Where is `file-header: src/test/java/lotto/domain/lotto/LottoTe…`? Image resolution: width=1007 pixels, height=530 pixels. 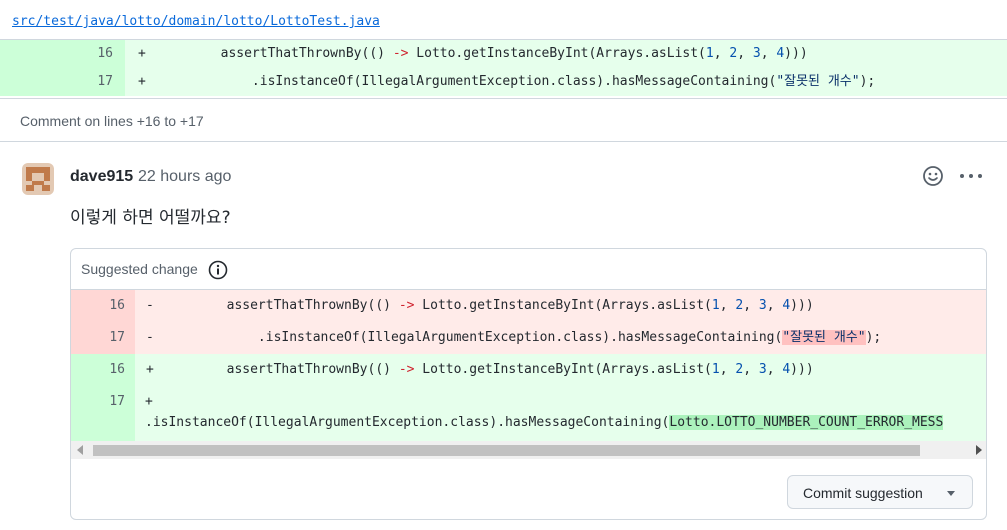 file-header: src/test/java/lotto/domain/lotto/LottoTe… is located at coordinates (503, 20).